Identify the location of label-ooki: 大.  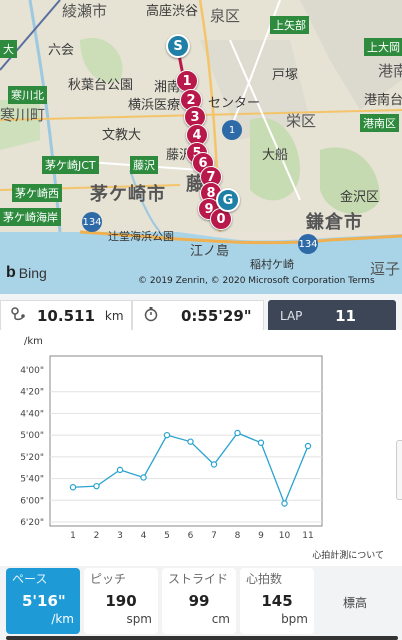
(8, 49).